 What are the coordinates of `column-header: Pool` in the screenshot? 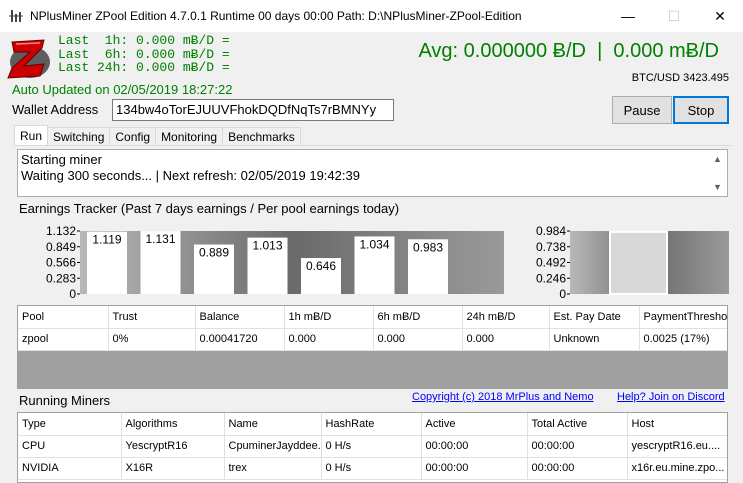 It's located at (63, 317).